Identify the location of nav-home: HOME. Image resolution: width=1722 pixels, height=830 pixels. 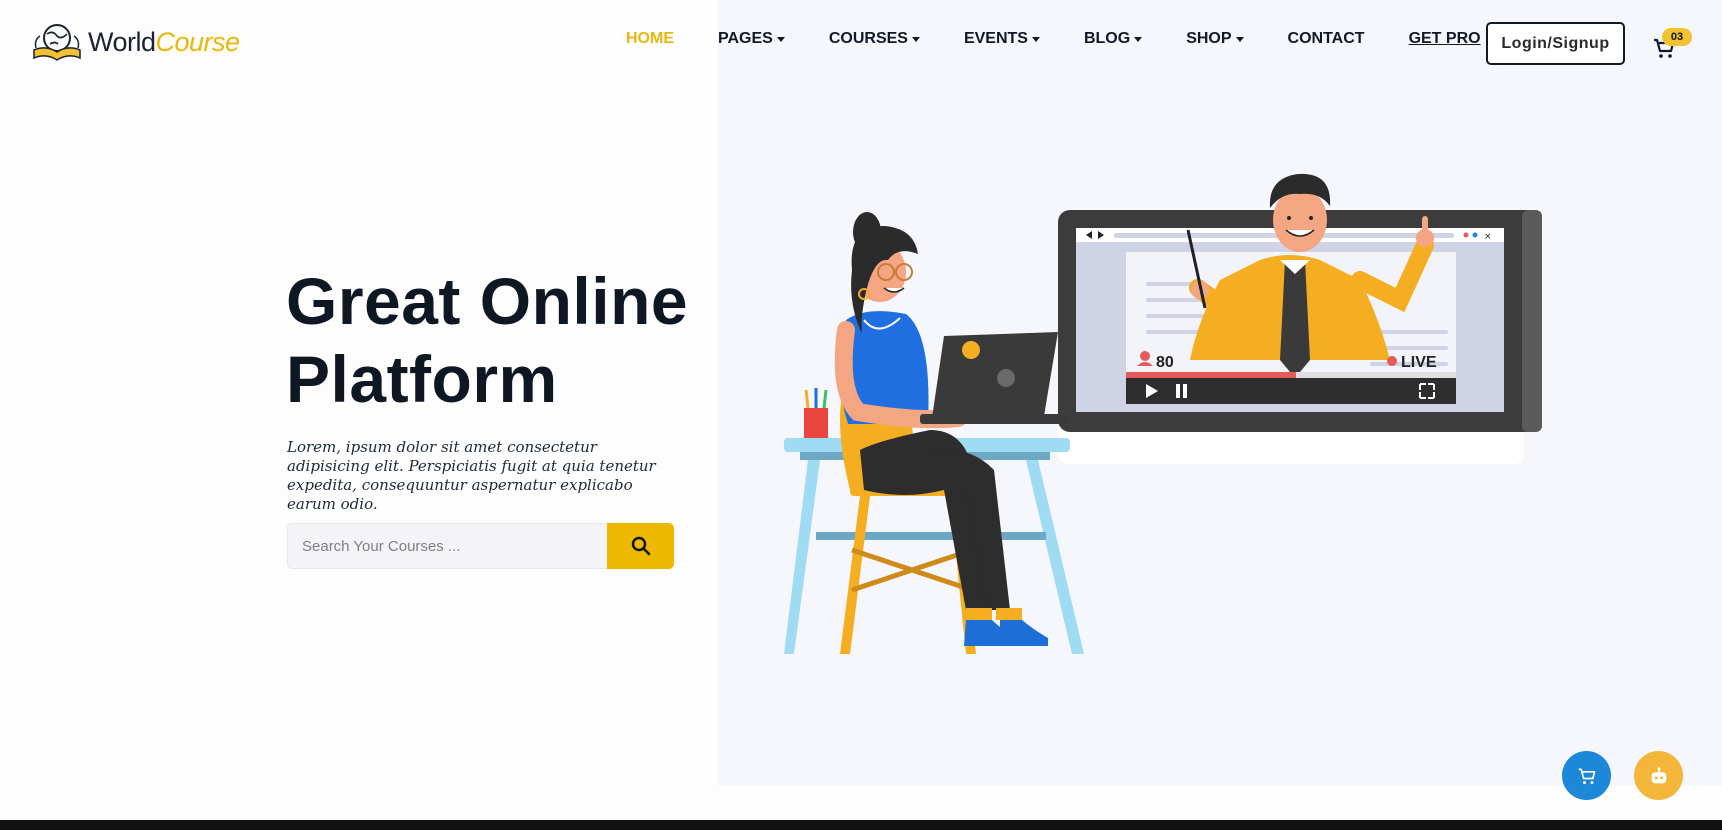
(650, 39).